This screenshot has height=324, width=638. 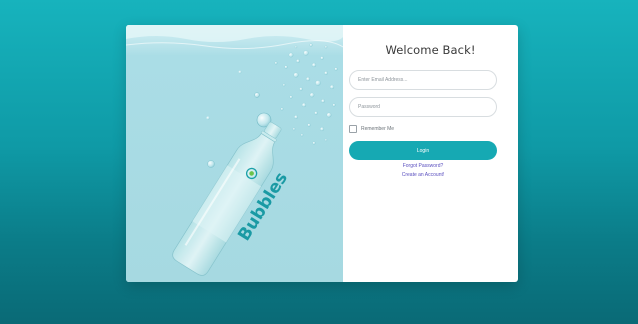 What do you see at coordinates (423, 107) in the screenshot?
I see `password-field` at bounding box center [423, 107].